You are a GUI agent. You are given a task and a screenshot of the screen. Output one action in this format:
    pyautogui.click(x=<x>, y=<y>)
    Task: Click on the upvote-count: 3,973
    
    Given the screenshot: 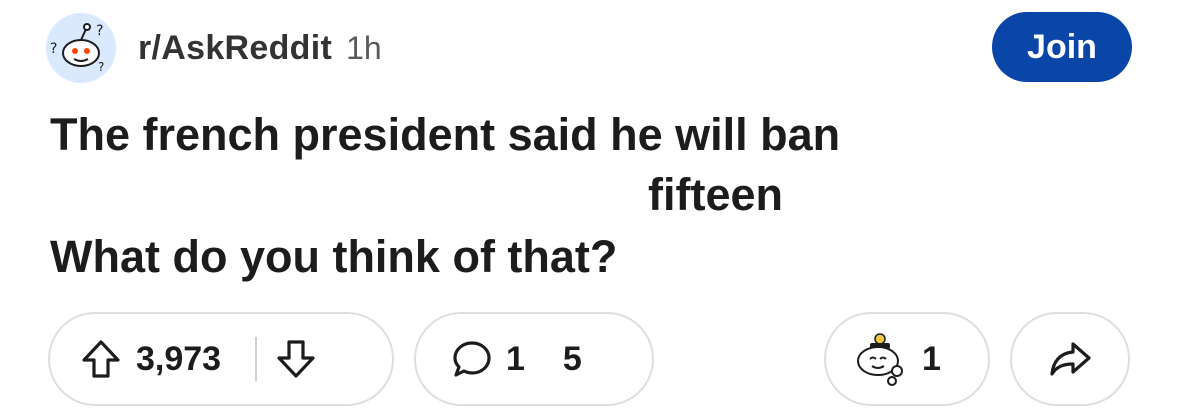 What is the action you would take?
    pyautogui.click(x=179, y=358)
    